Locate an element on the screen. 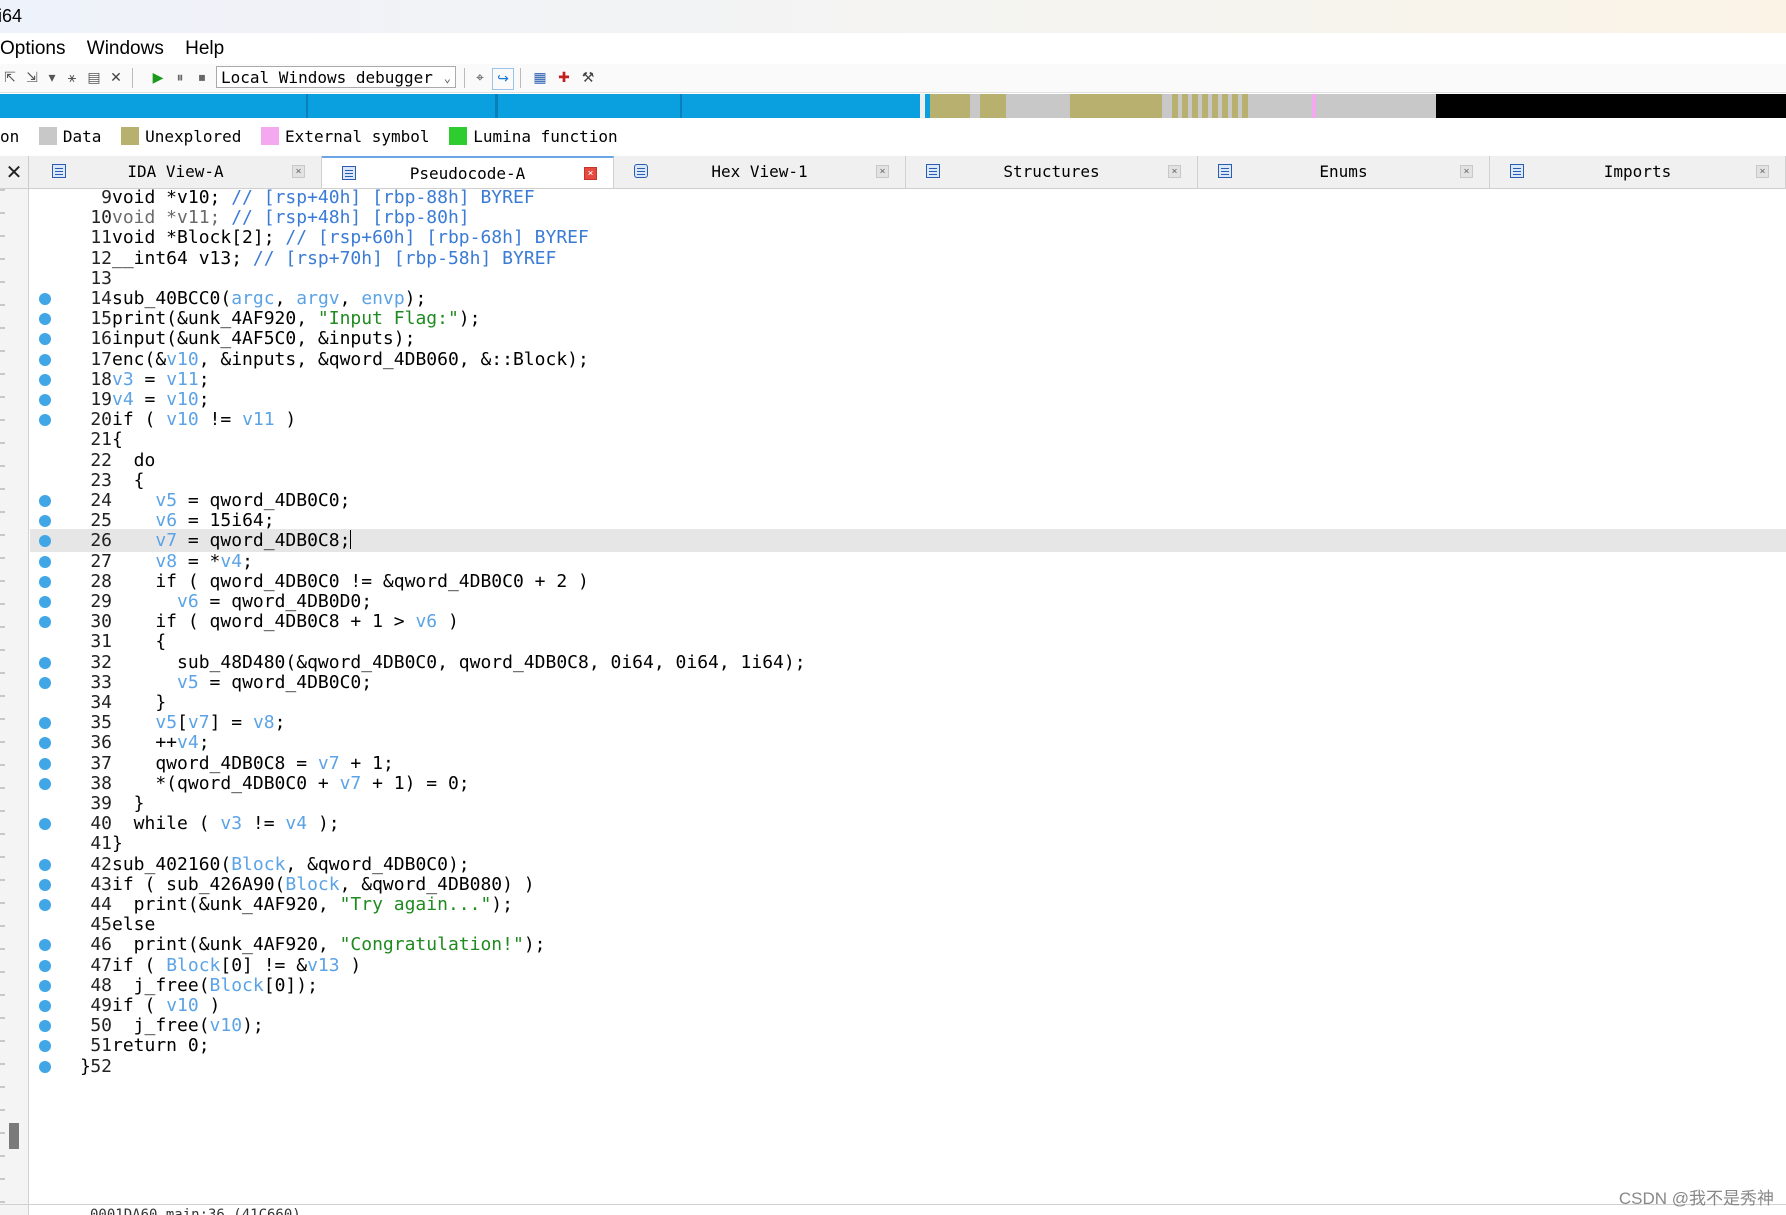  title-bar: i64 is located at coordinates (893, 16).